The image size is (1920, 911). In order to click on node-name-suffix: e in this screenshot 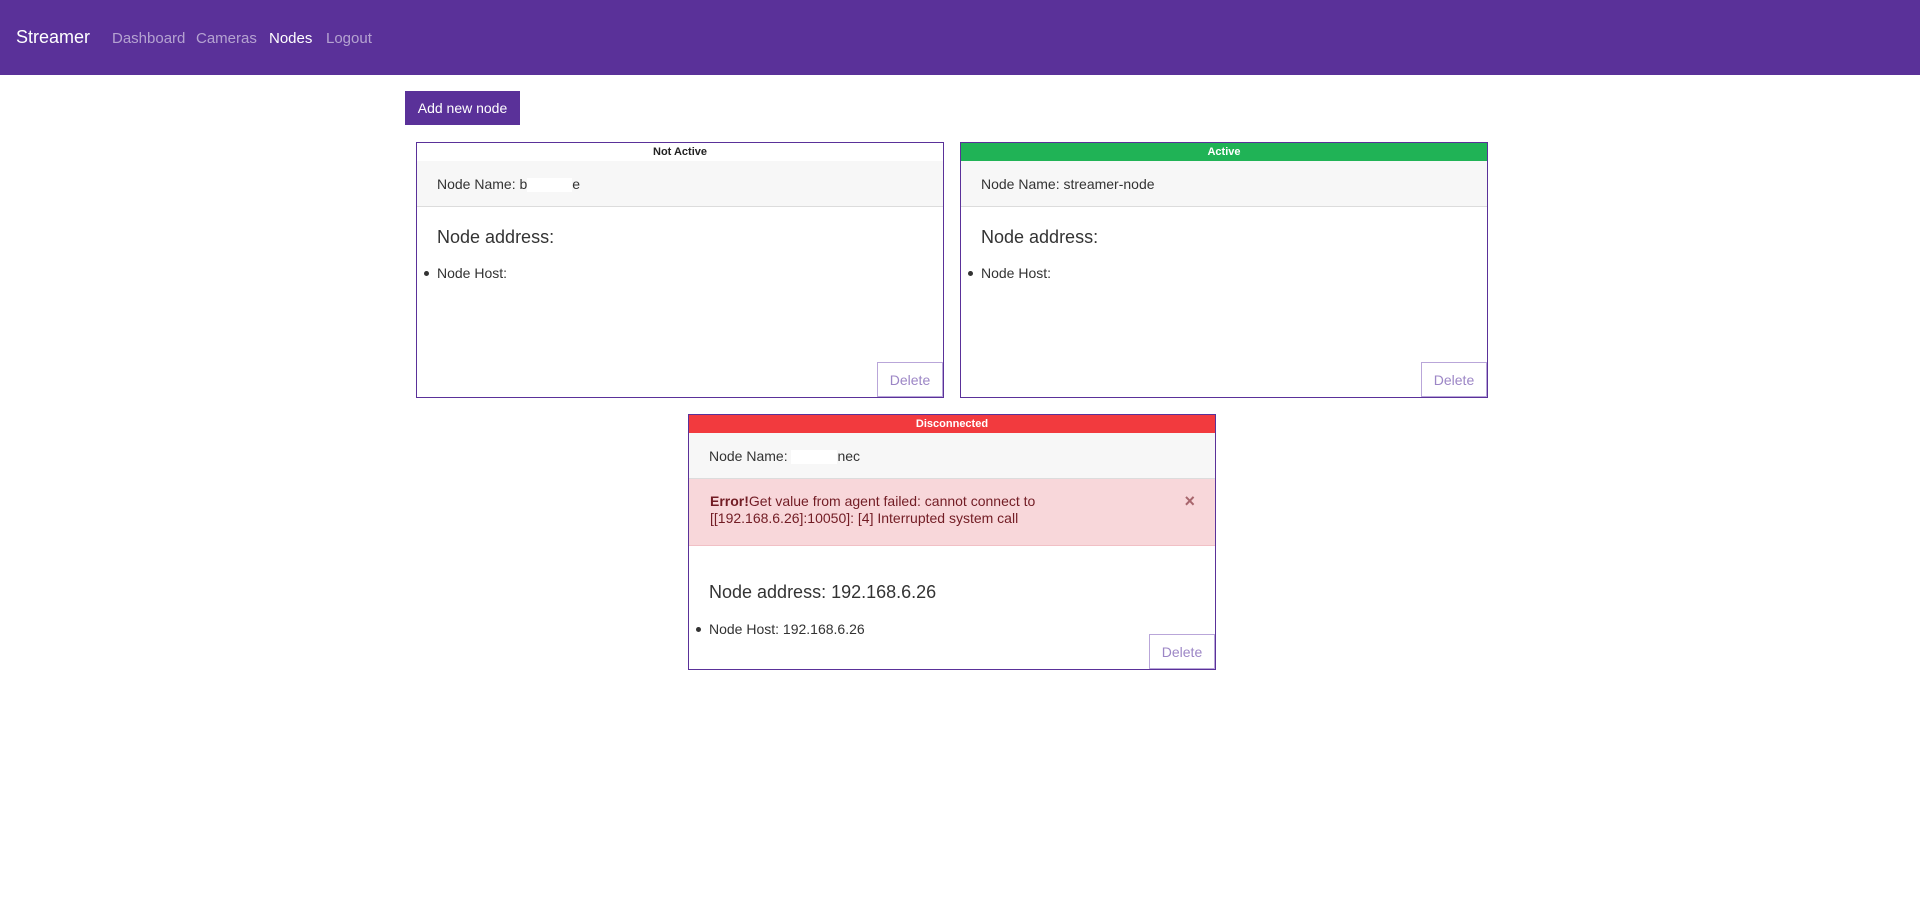, I will do `click(576, 184)`.